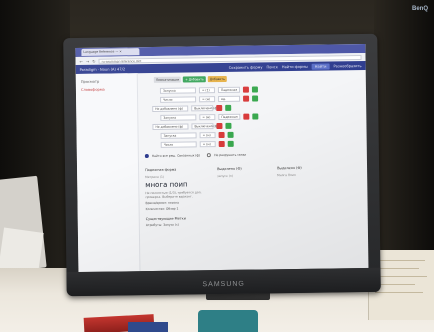 This screenshot has width=434, height=332. I want to click on blue-folder, so click(148, 327).